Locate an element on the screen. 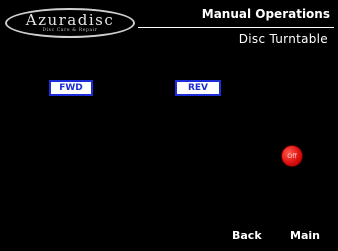  page-subtitle: Disc Turntable is located at coordinates (283, 39).